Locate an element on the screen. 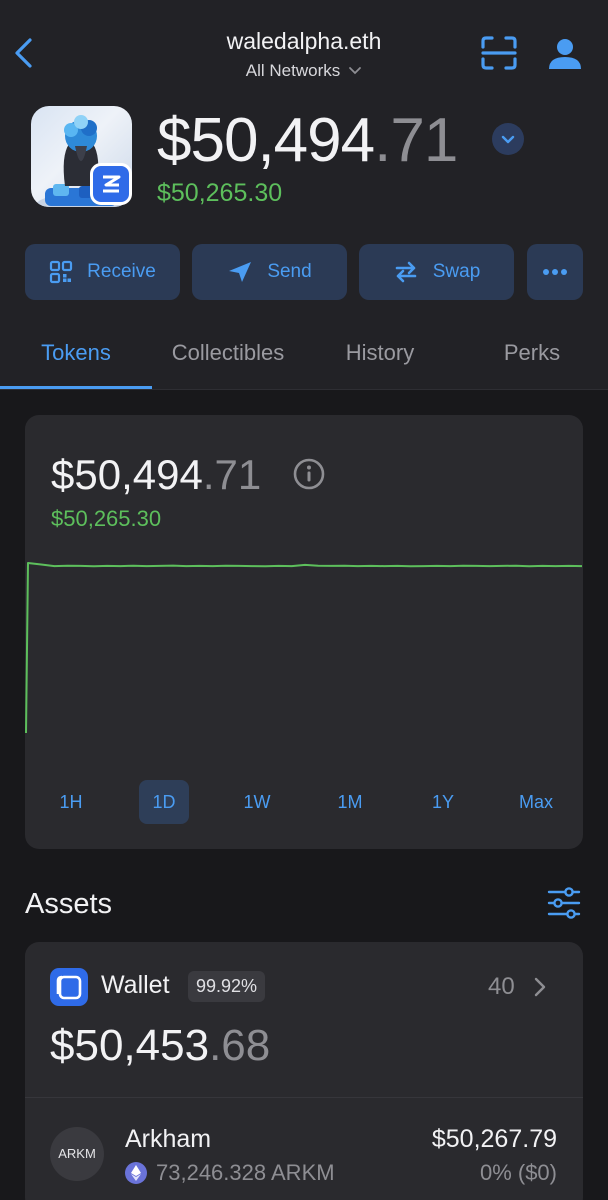 The image size is (608, 1200). network-label: All Networks is located at coordinates (293, 70).